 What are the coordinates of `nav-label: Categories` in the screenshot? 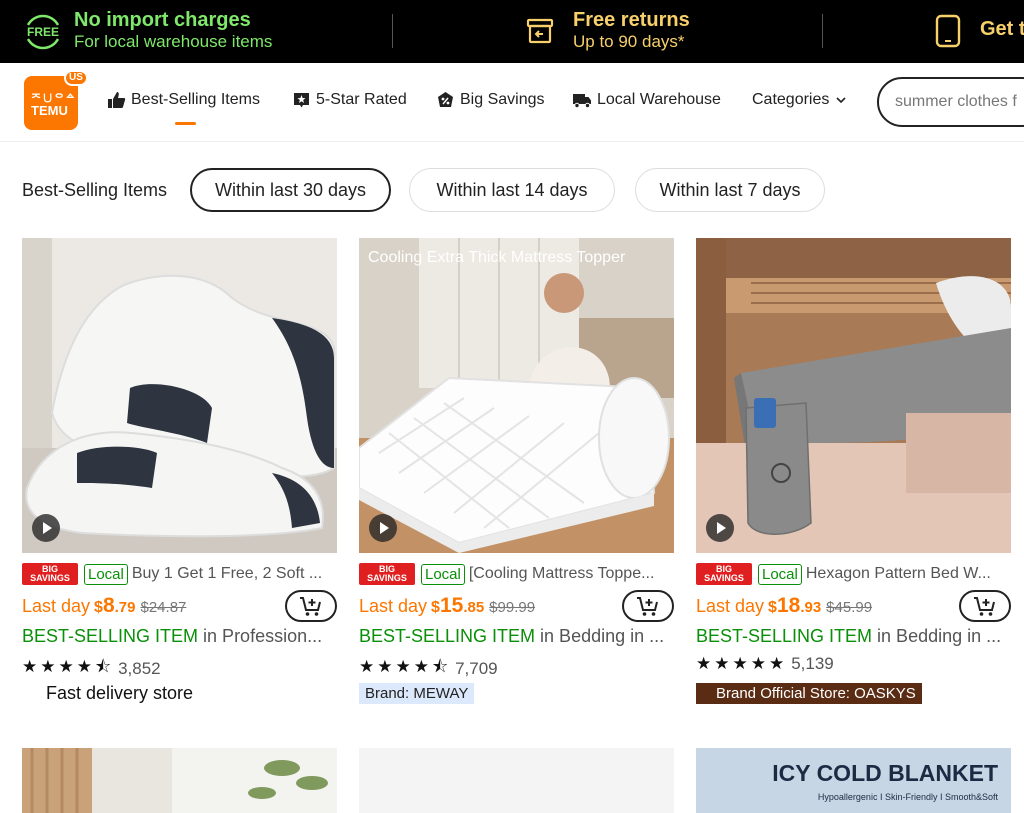 It's located at (791, 99).